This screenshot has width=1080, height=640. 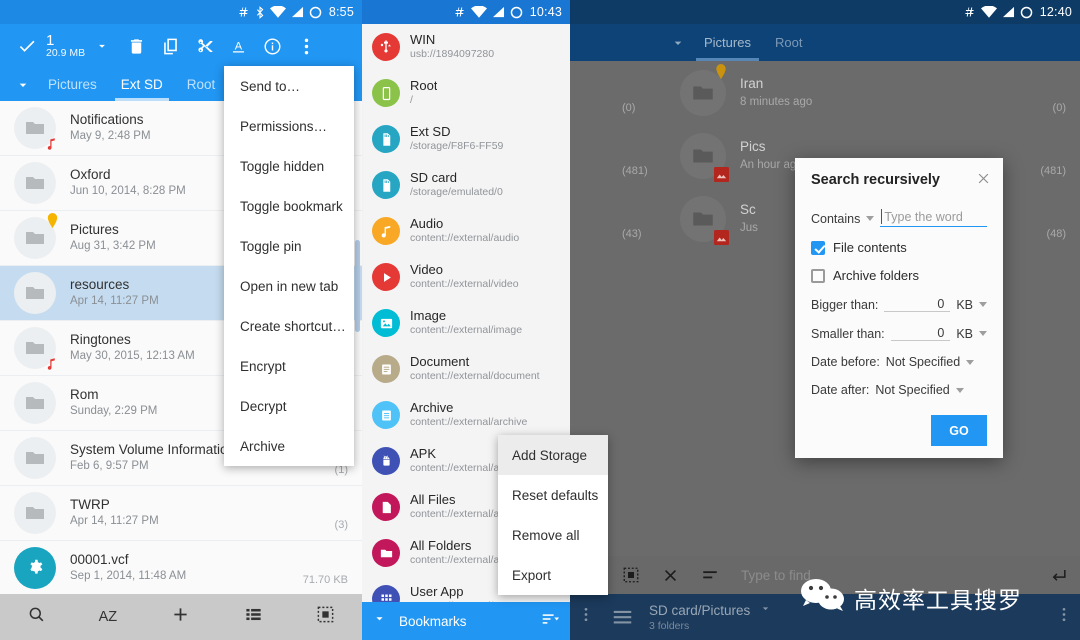 What do you see at coordinates (27, 46) in the screenshot?
I see `check-icon` at bounding box center [27, 46].